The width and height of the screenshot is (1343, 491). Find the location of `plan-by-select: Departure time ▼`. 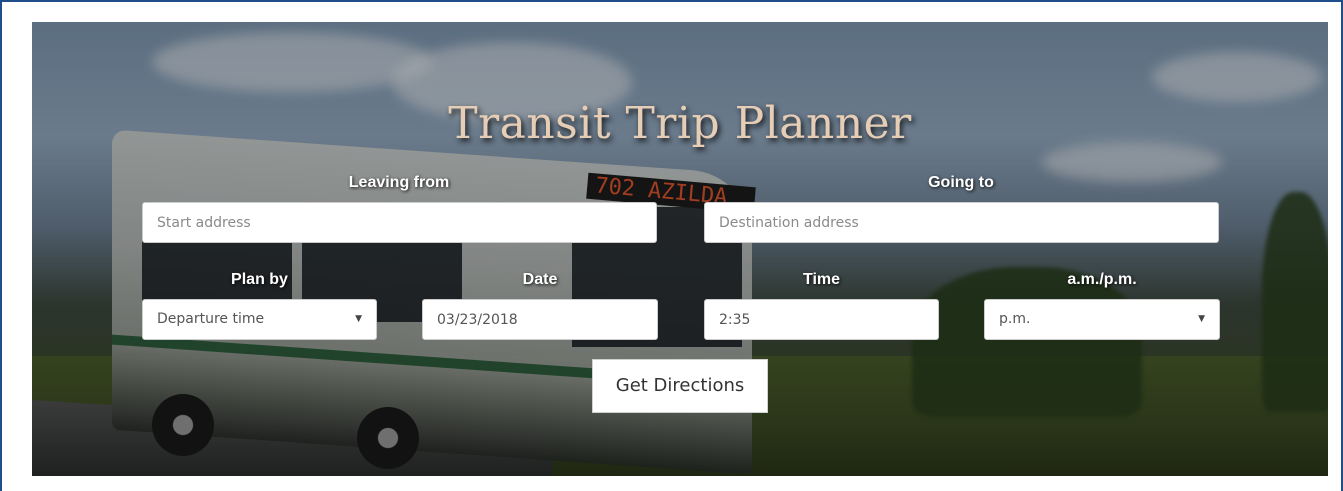

plan-by-select: Departure time ▼ is located at coordinates (259, 319).